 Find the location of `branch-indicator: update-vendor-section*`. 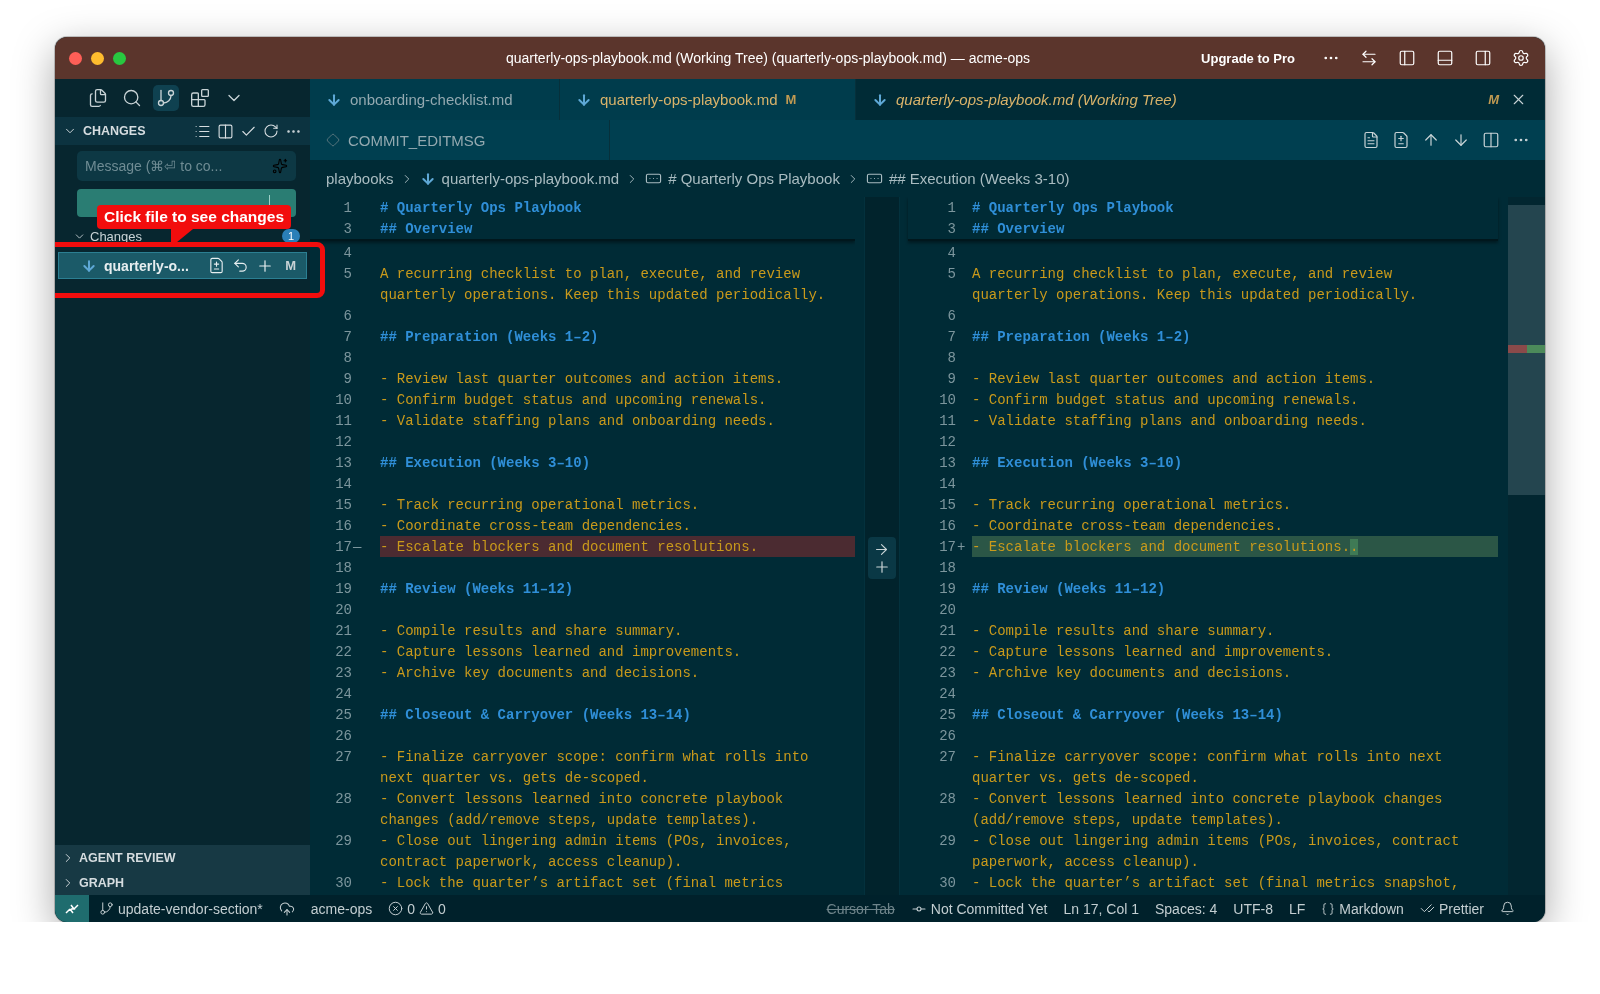

branch-indicator: update-vendor-section* is located at coordinates (181, 908).